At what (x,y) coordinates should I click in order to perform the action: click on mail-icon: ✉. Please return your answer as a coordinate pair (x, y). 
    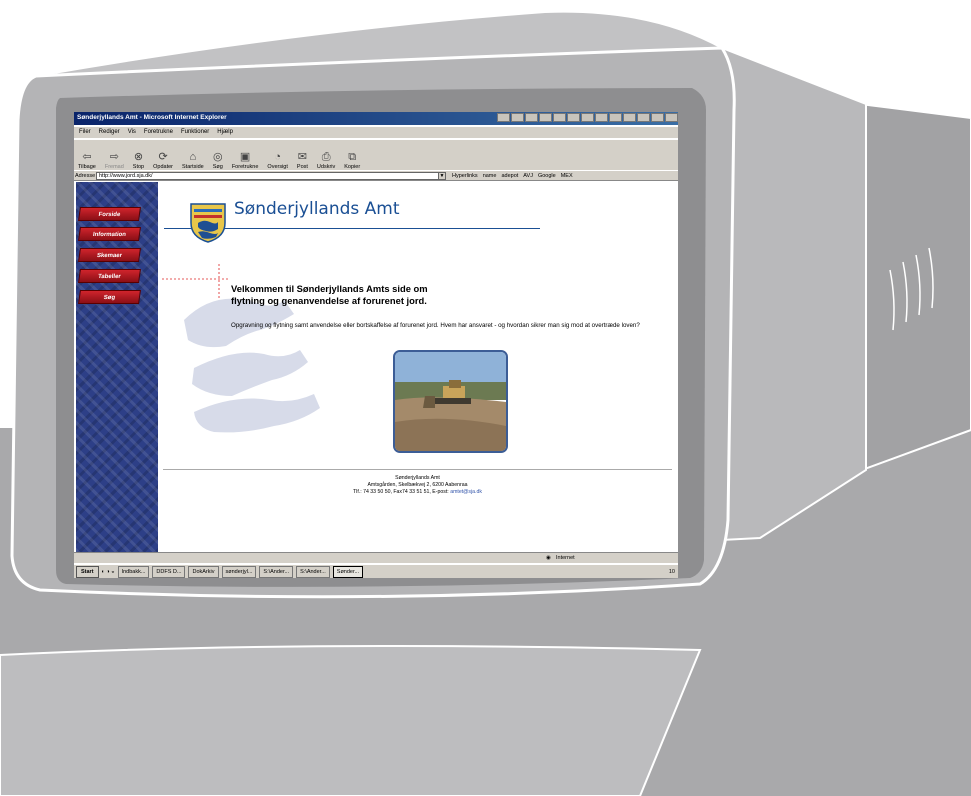
    Looking at the image, I should click on (302, 157).